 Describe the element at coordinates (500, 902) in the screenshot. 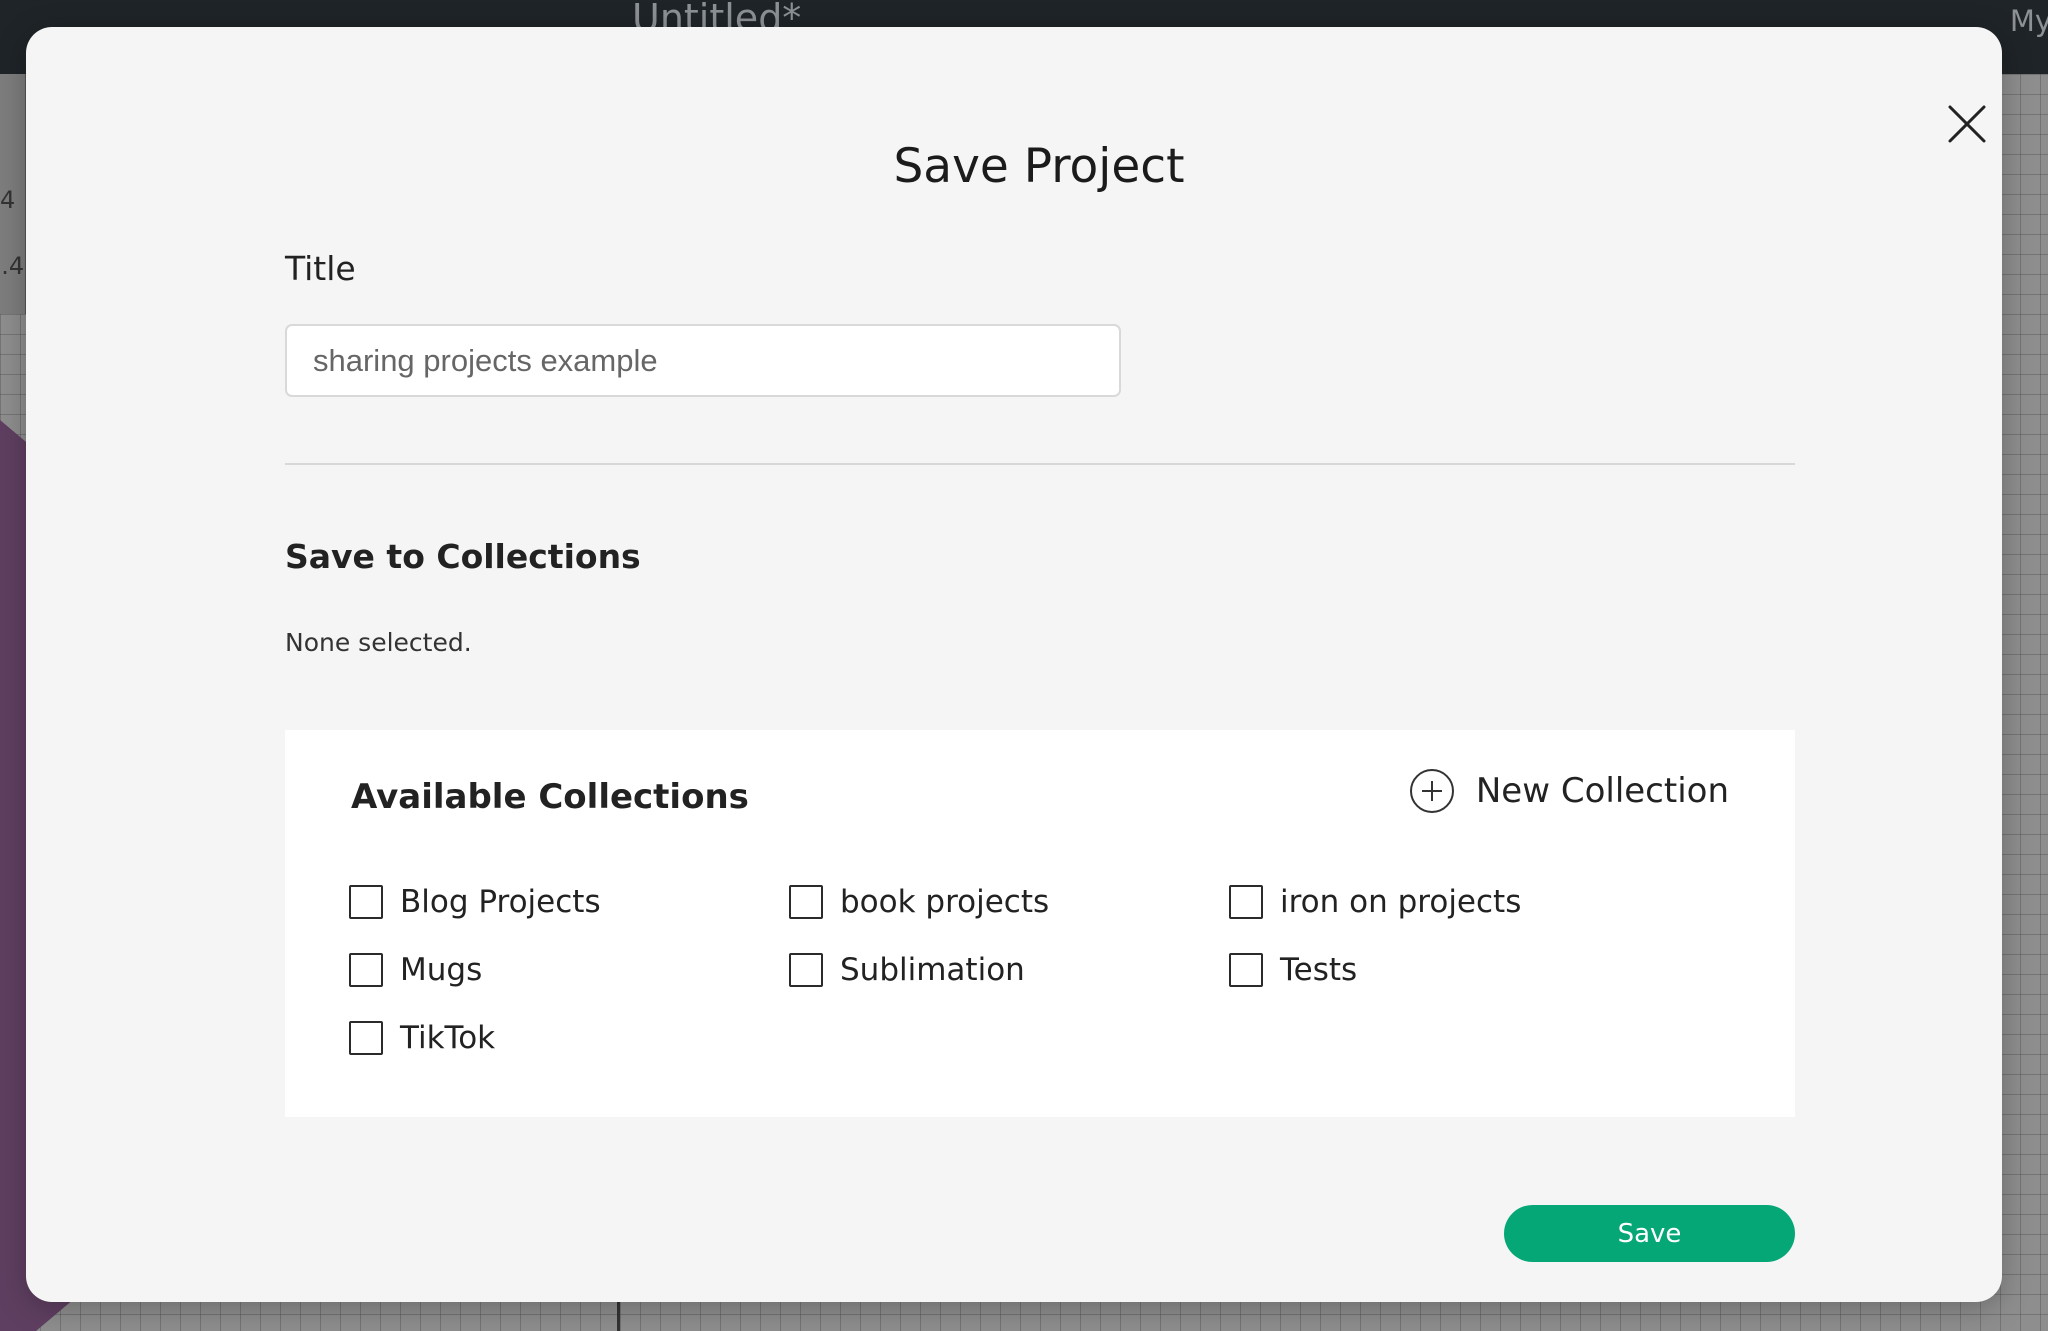

I see `collection-label: Blog Projects` at that location.